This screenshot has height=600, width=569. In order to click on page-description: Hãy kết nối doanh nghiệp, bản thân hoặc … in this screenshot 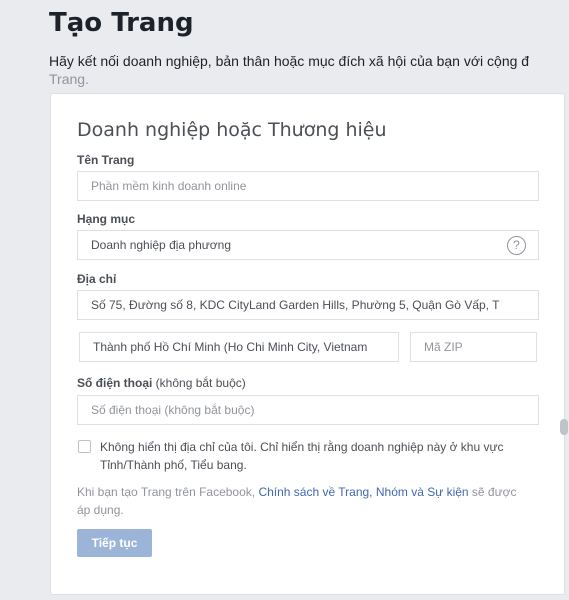, I will do `click(309, 70)`.